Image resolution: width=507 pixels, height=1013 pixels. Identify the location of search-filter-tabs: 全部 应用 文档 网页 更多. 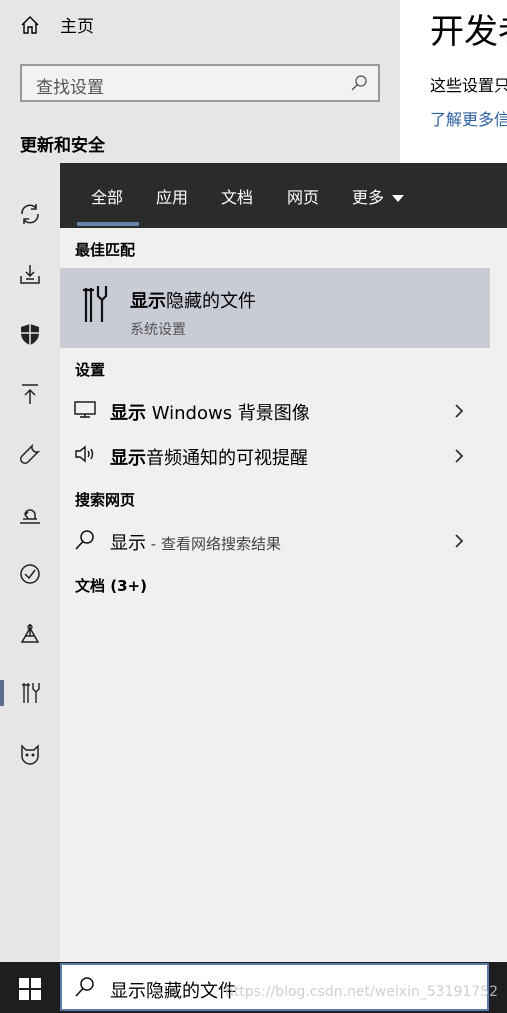
(283, 195).